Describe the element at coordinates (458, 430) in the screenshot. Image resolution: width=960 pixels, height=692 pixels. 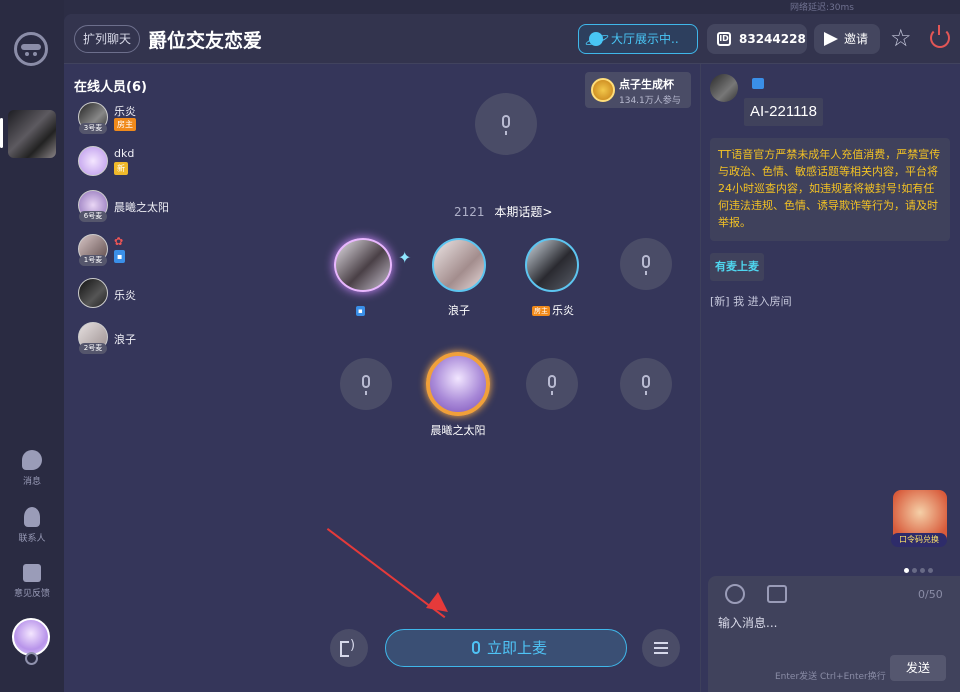
I see `seat-name-6: 晨曦之太阳` at that location.